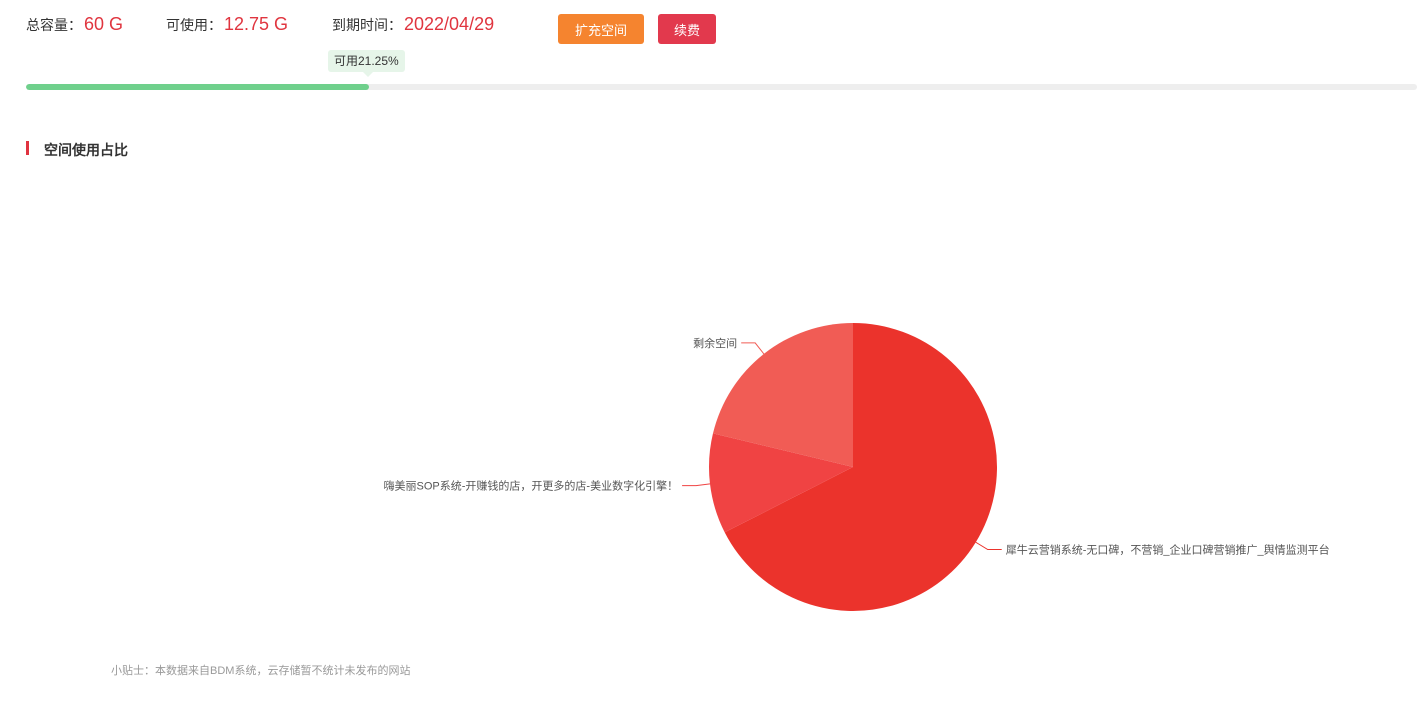 The image size is (1417, 725). I want to click on pie-label-2: 剩余空间, so click(715, 343).